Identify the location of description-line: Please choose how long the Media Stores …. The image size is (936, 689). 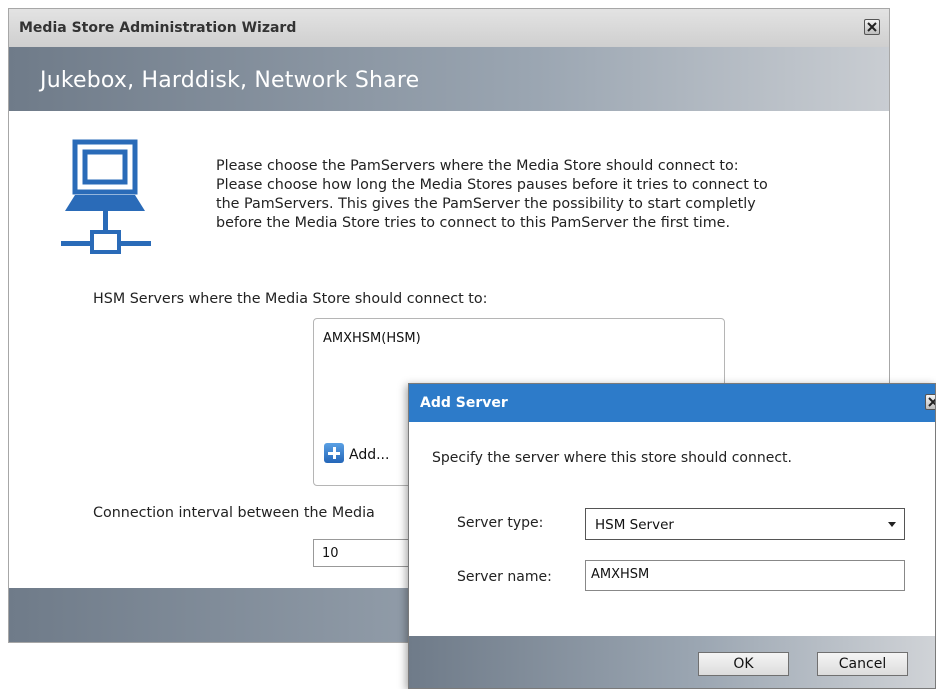
(492, 185).